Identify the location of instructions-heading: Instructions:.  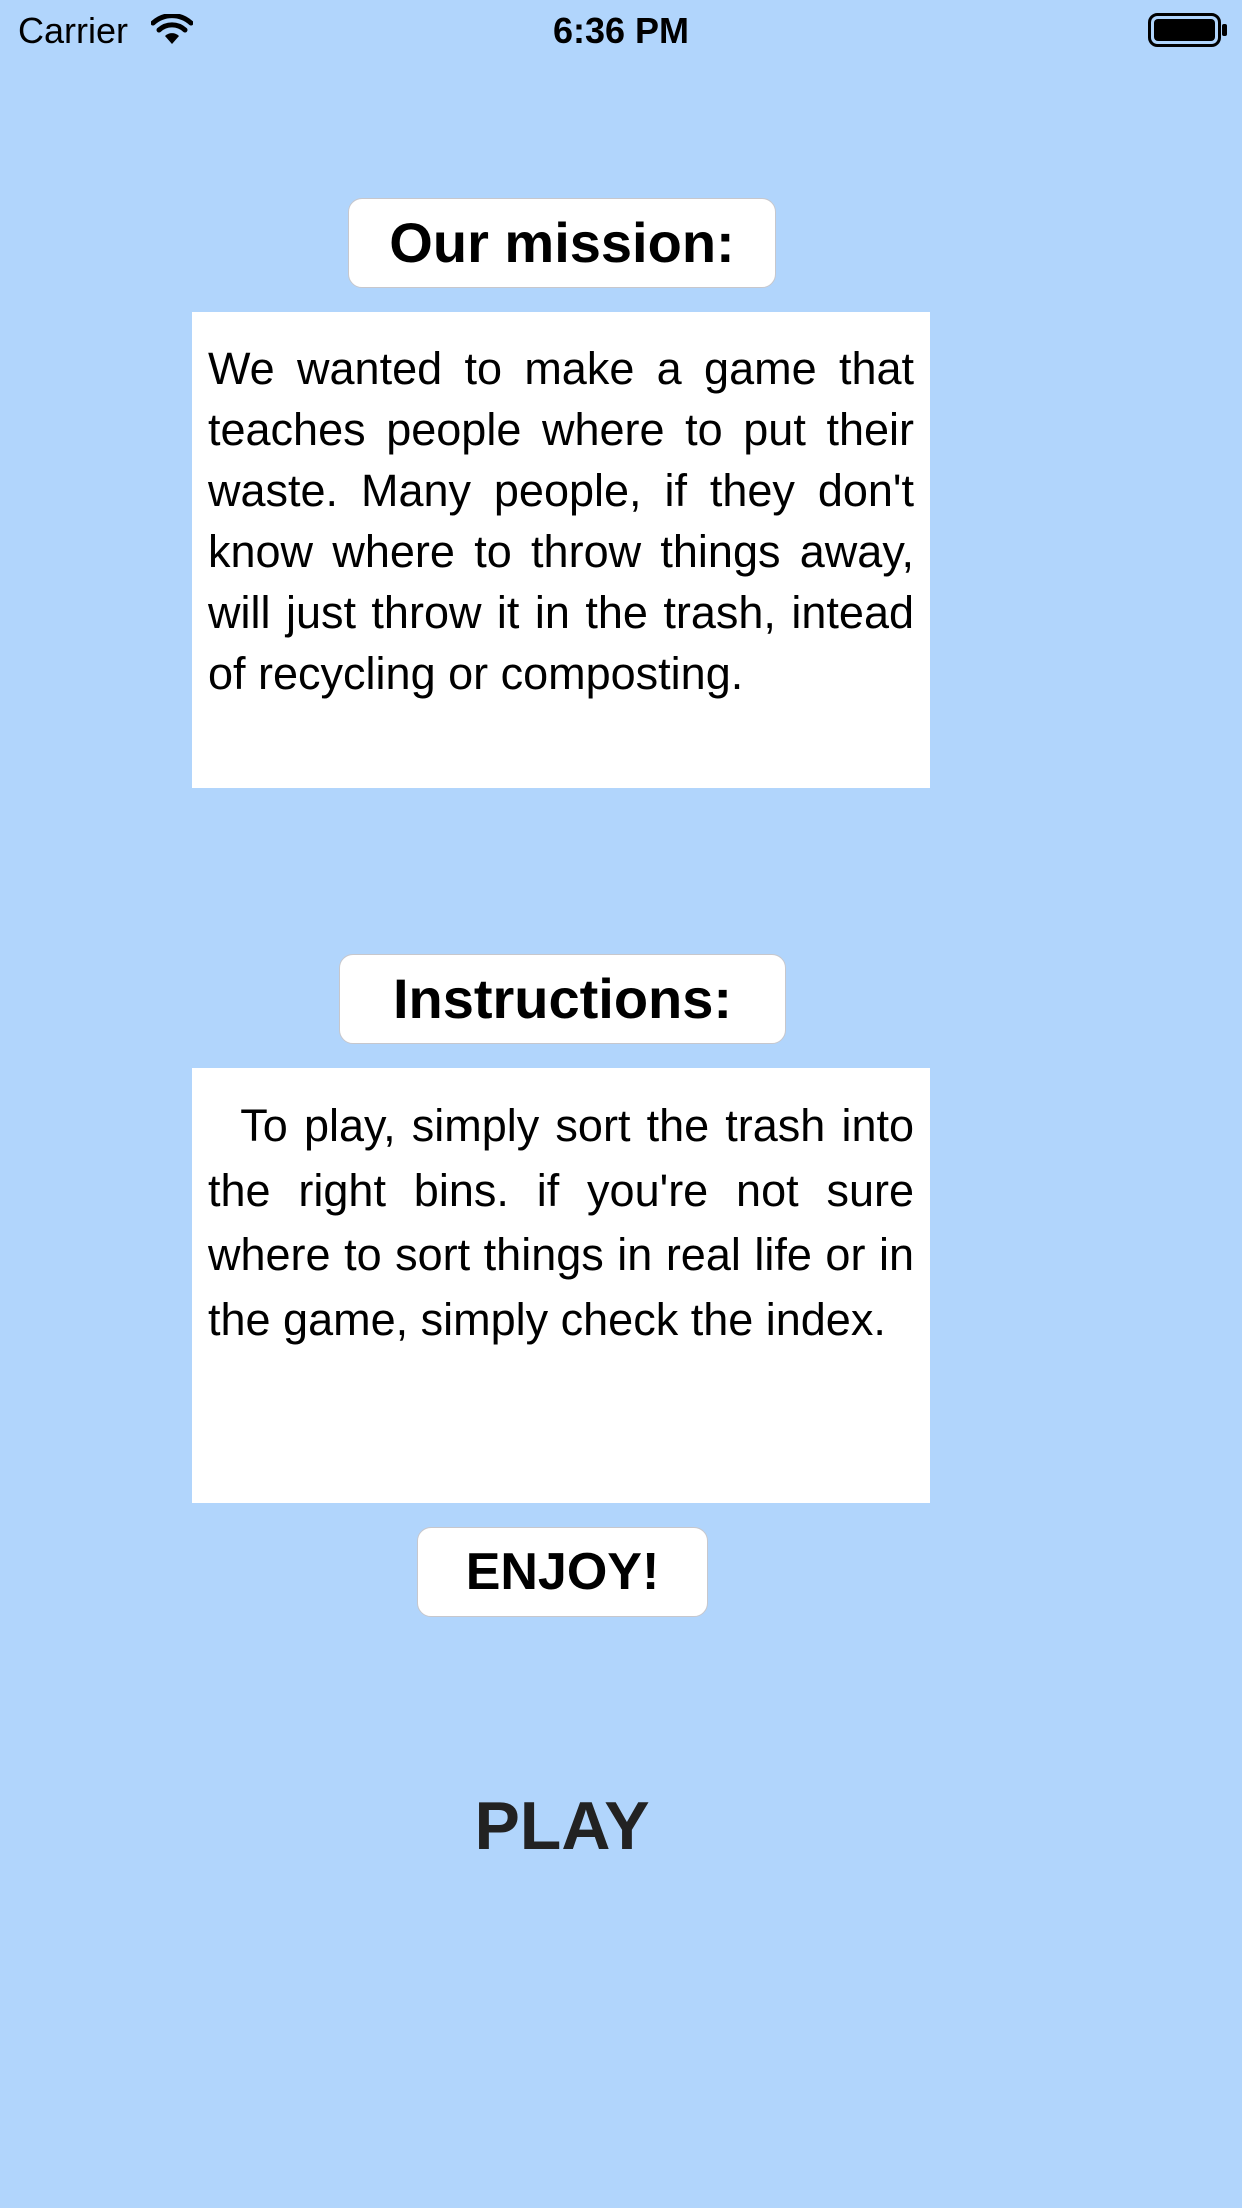
(562, 999).